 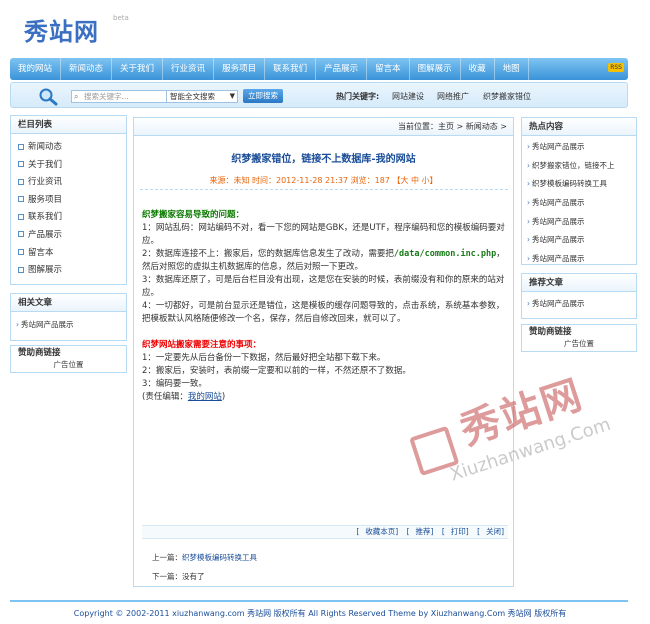 What do you see at coordinates (579, 184) in the screenshot?
I see `hot-item: › 织梦模板编码转换工具` at bounding box center [579, 184].